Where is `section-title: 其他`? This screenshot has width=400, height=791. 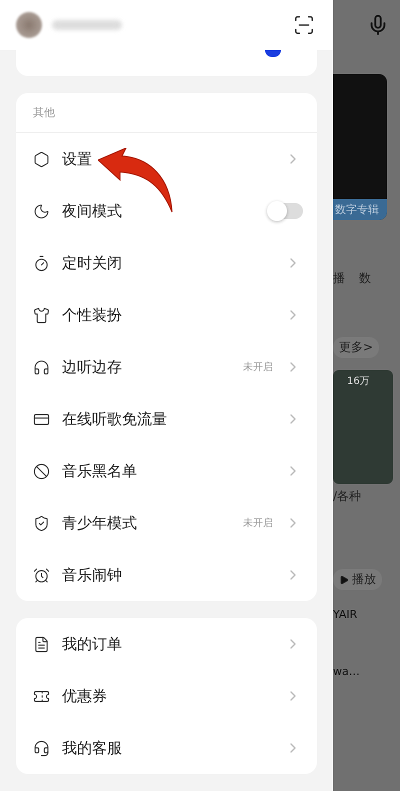 section-title: 其他 is located at coordinates (166, 113).